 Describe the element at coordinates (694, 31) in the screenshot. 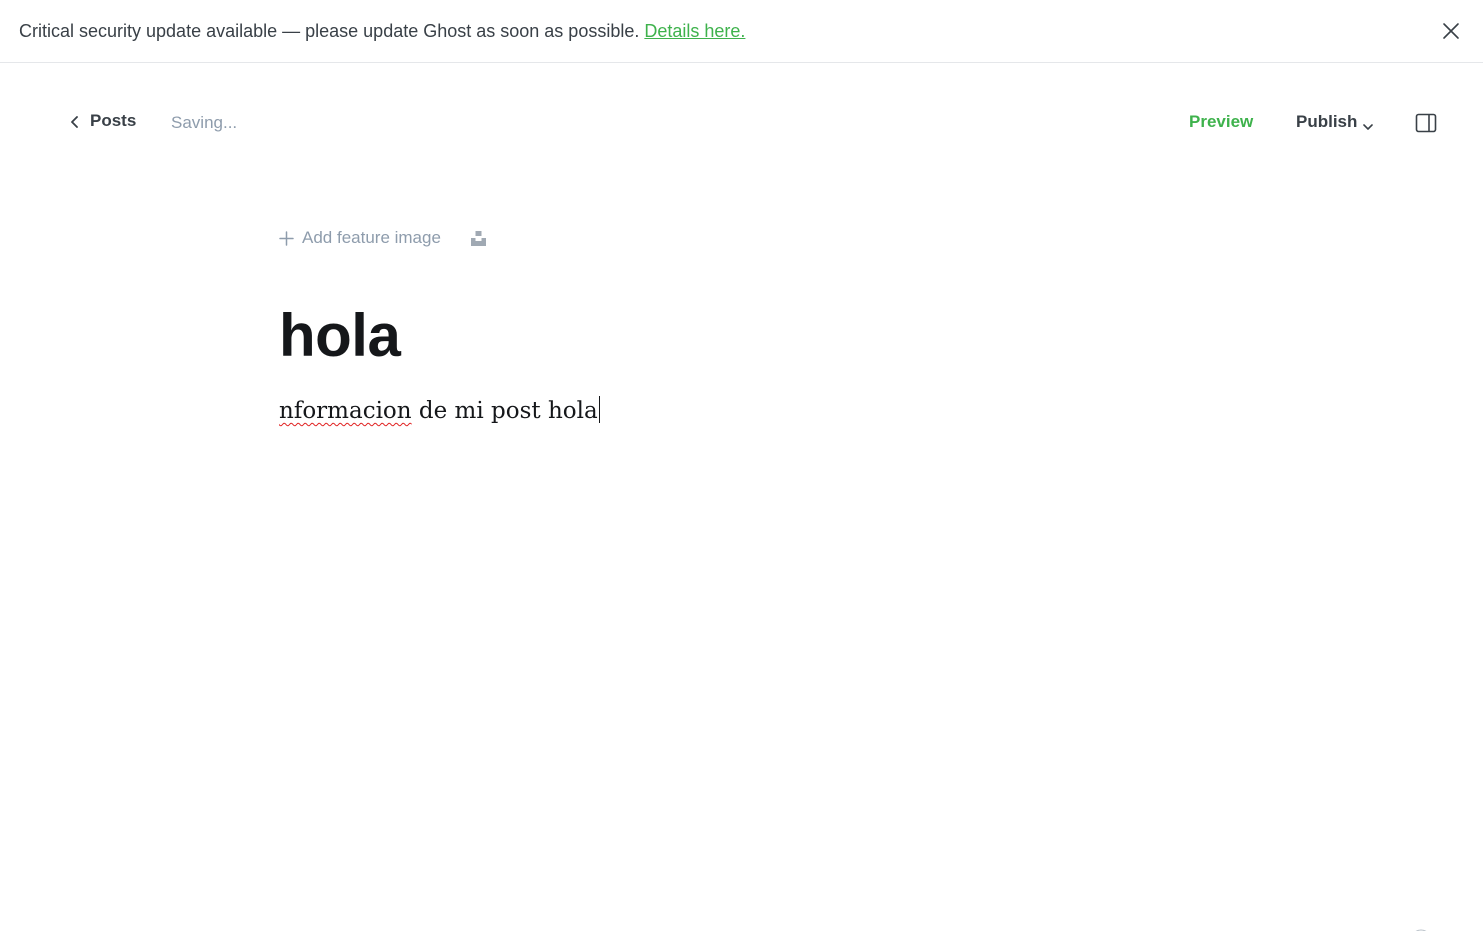

I see `banner-details-link: Details here.` at that location.